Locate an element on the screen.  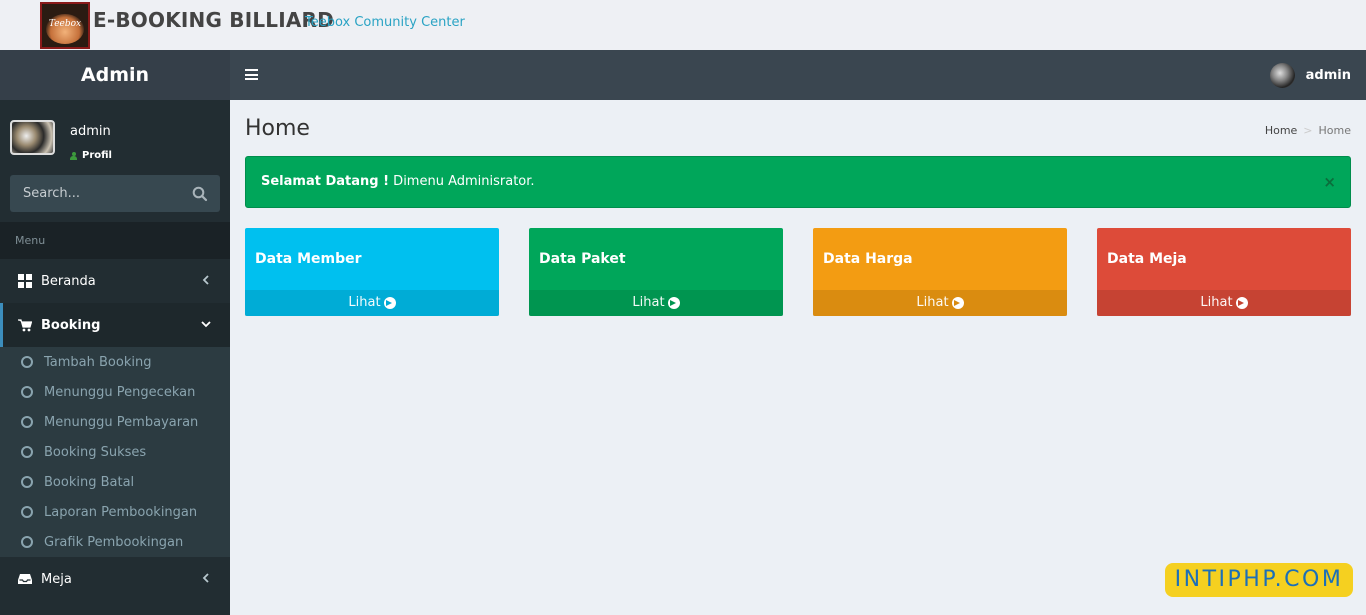
lihat-data-meja-link: Lihat is located at coordinates (1224, 303).